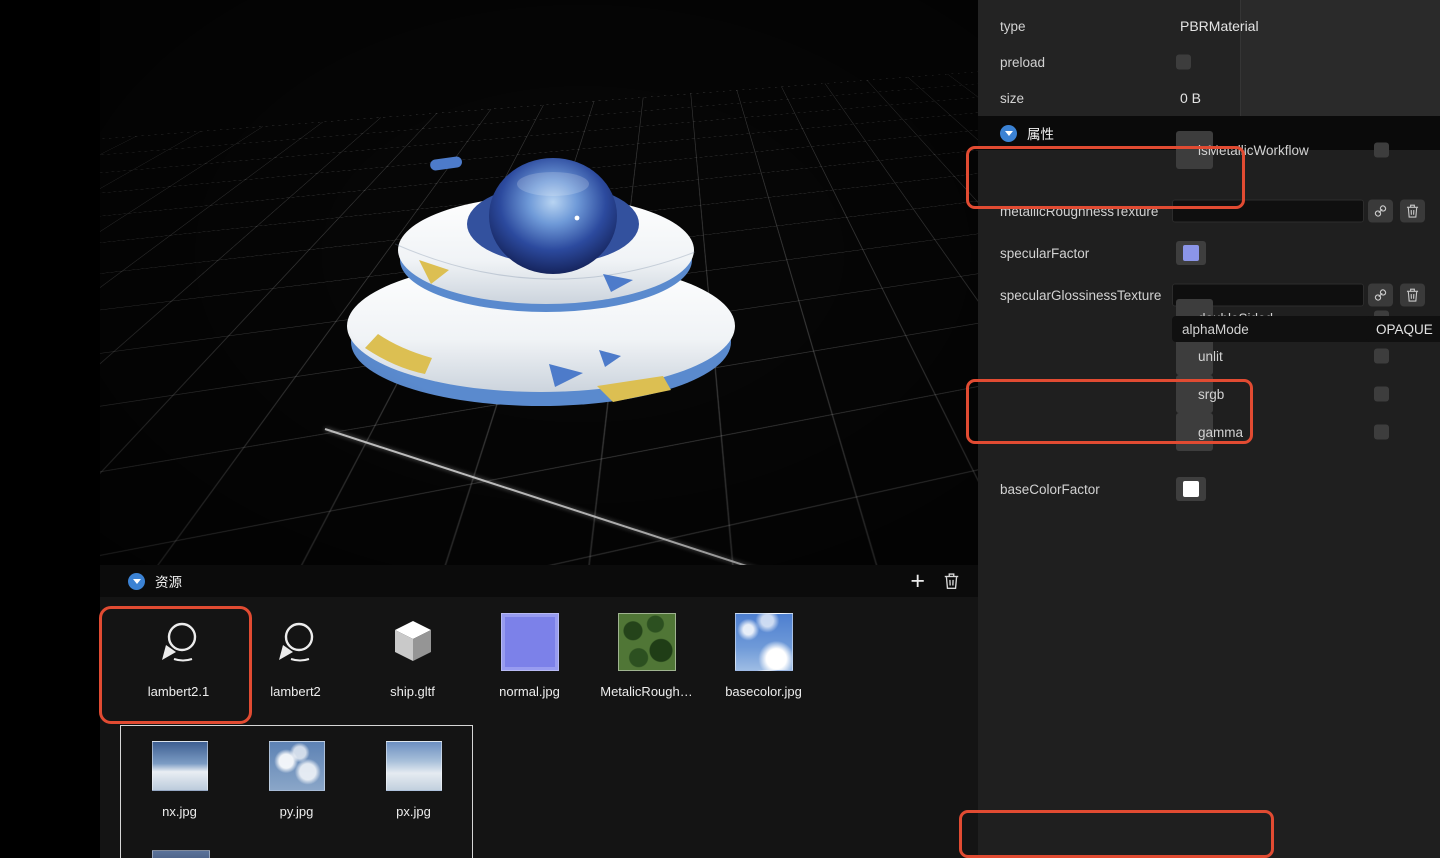 Image resolution: width=1440 pixels, height=858 pixels. Describe the element at coordinates (1381, 356) in the screenshot. I see `unlit-checkbox` at that location.